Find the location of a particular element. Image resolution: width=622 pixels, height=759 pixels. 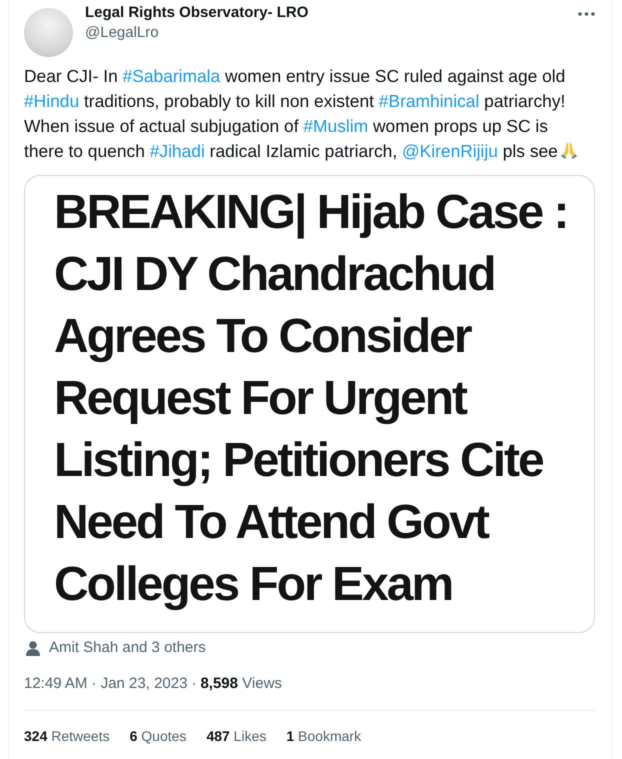

engagement-stat-link: 487 Likes is located at coordinates (236, 736).